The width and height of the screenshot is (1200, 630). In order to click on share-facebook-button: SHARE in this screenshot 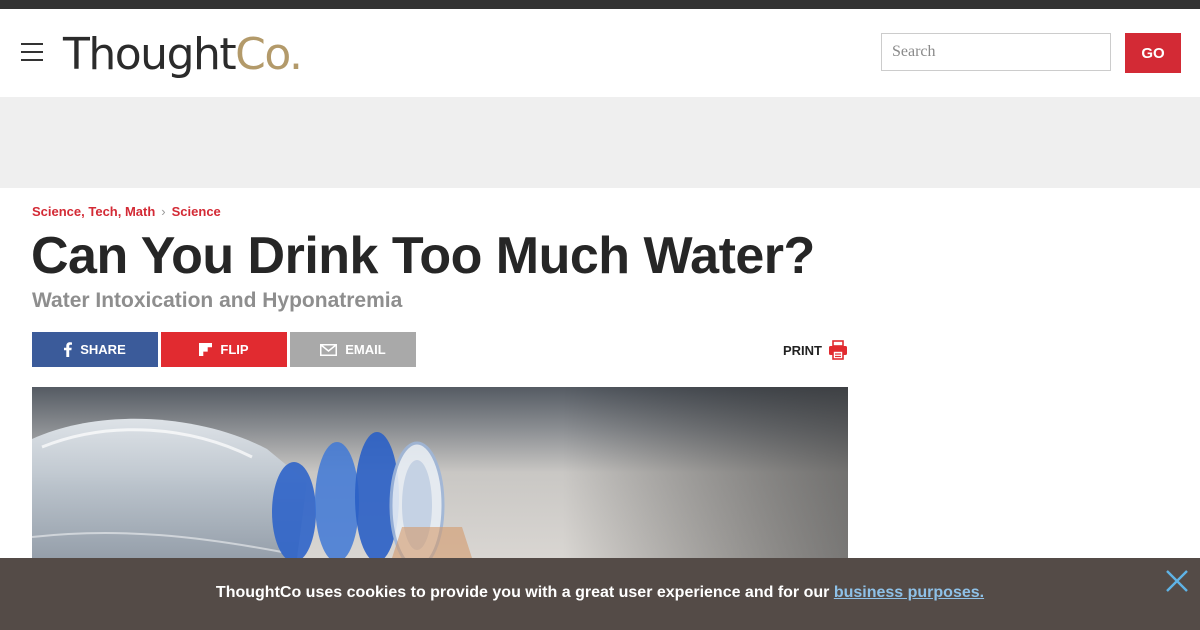, I will do `click(95, 349)`.